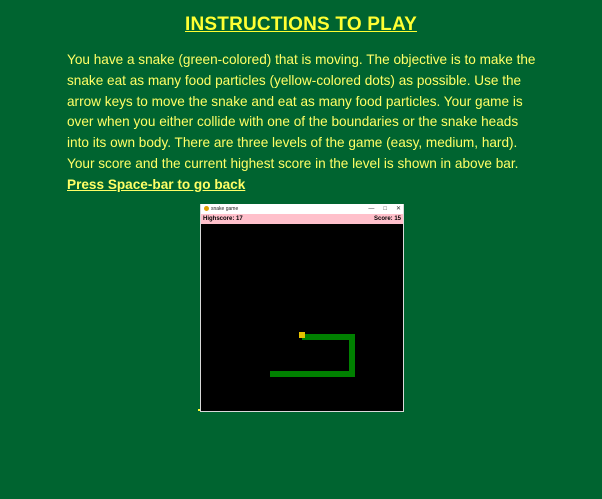  Describe the element at coordinates (223, 219) in the screenshot. I see `highscore-label: Highscore: 17` at that location.